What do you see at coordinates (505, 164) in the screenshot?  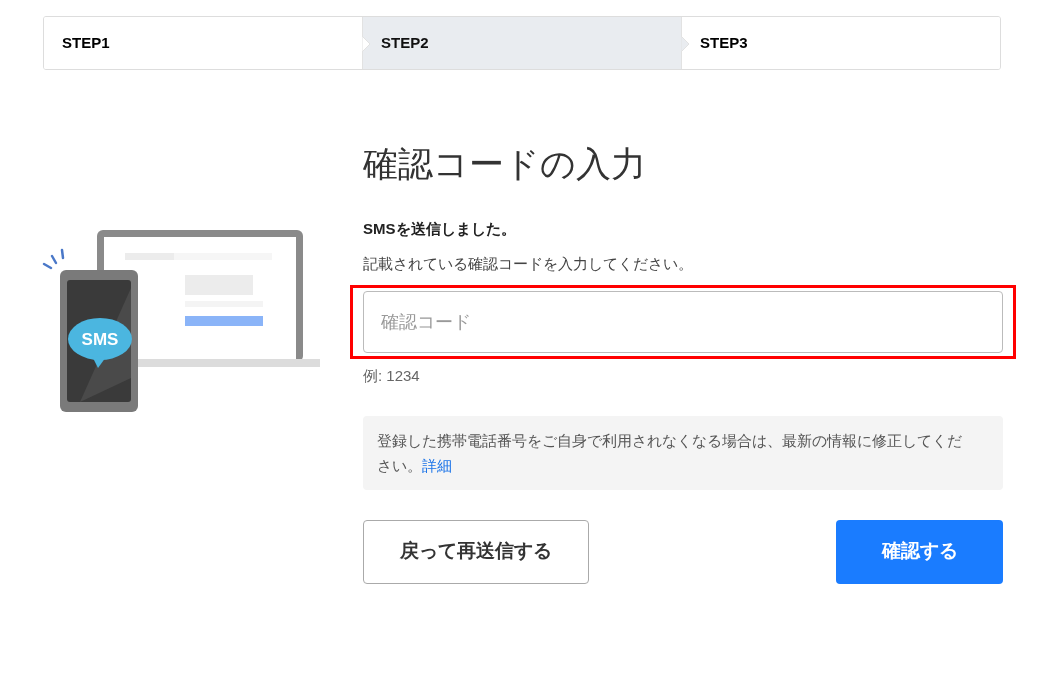 I see `page-title: 確認コードの入力` at bounding box center [505, 164].